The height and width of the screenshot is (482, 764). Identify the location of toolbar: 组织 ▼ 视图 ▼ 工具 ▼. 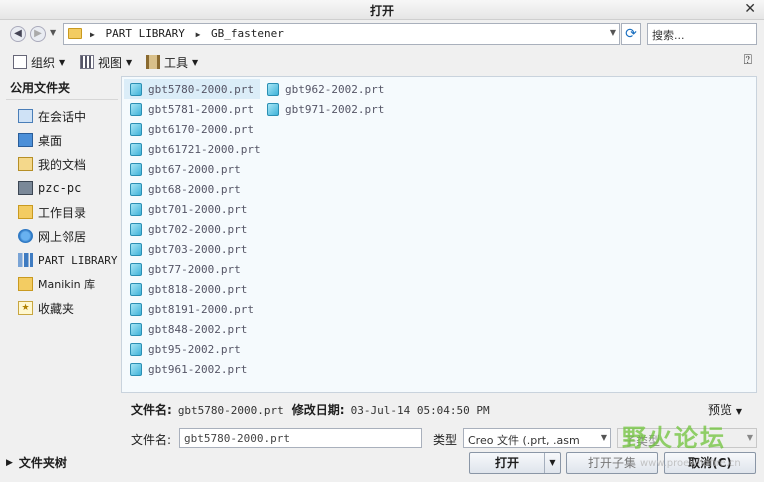
(382, 62).